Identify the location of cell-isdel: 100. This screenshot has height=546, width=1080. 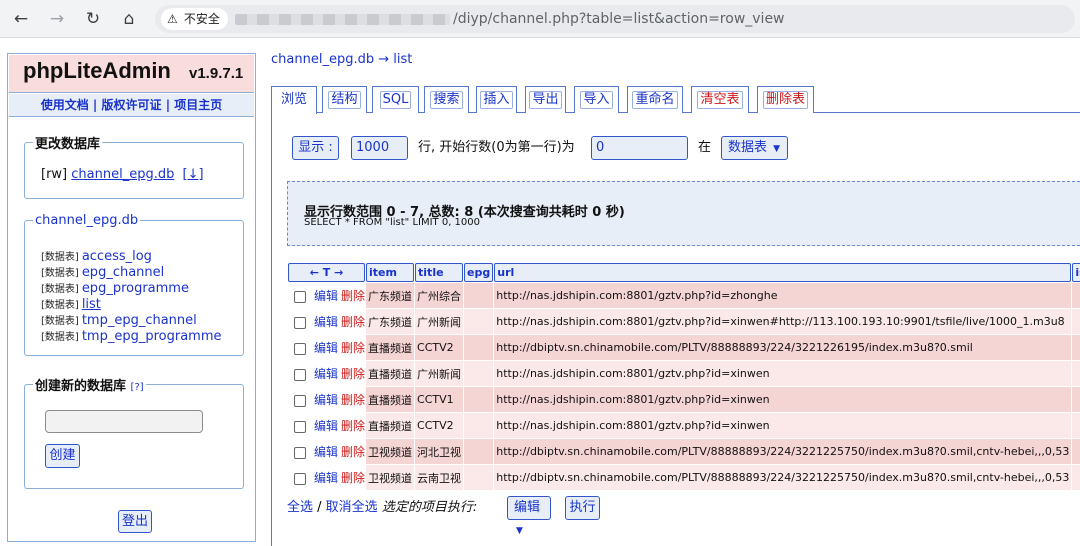
(1076, 425).